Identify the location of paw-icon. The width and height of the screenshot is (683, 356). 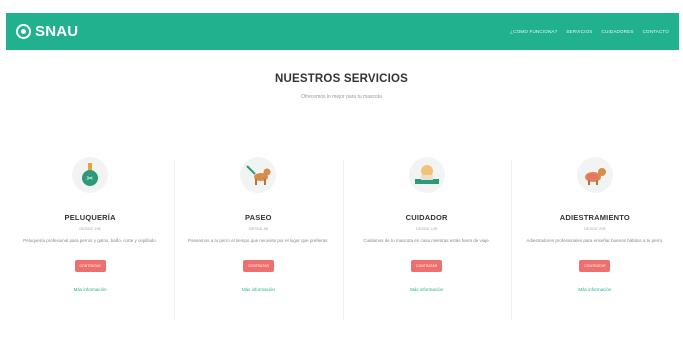
(23, 31).